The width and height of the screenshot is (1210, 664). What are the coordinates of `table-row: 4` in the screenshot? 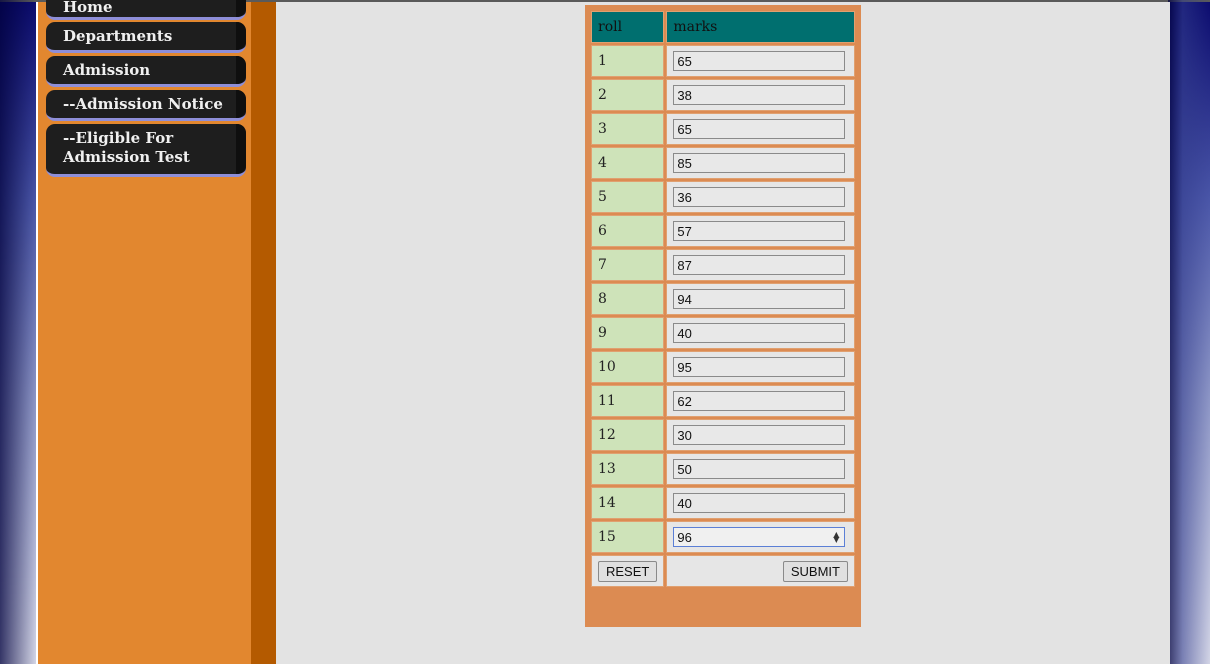 It's located at (723, 163).